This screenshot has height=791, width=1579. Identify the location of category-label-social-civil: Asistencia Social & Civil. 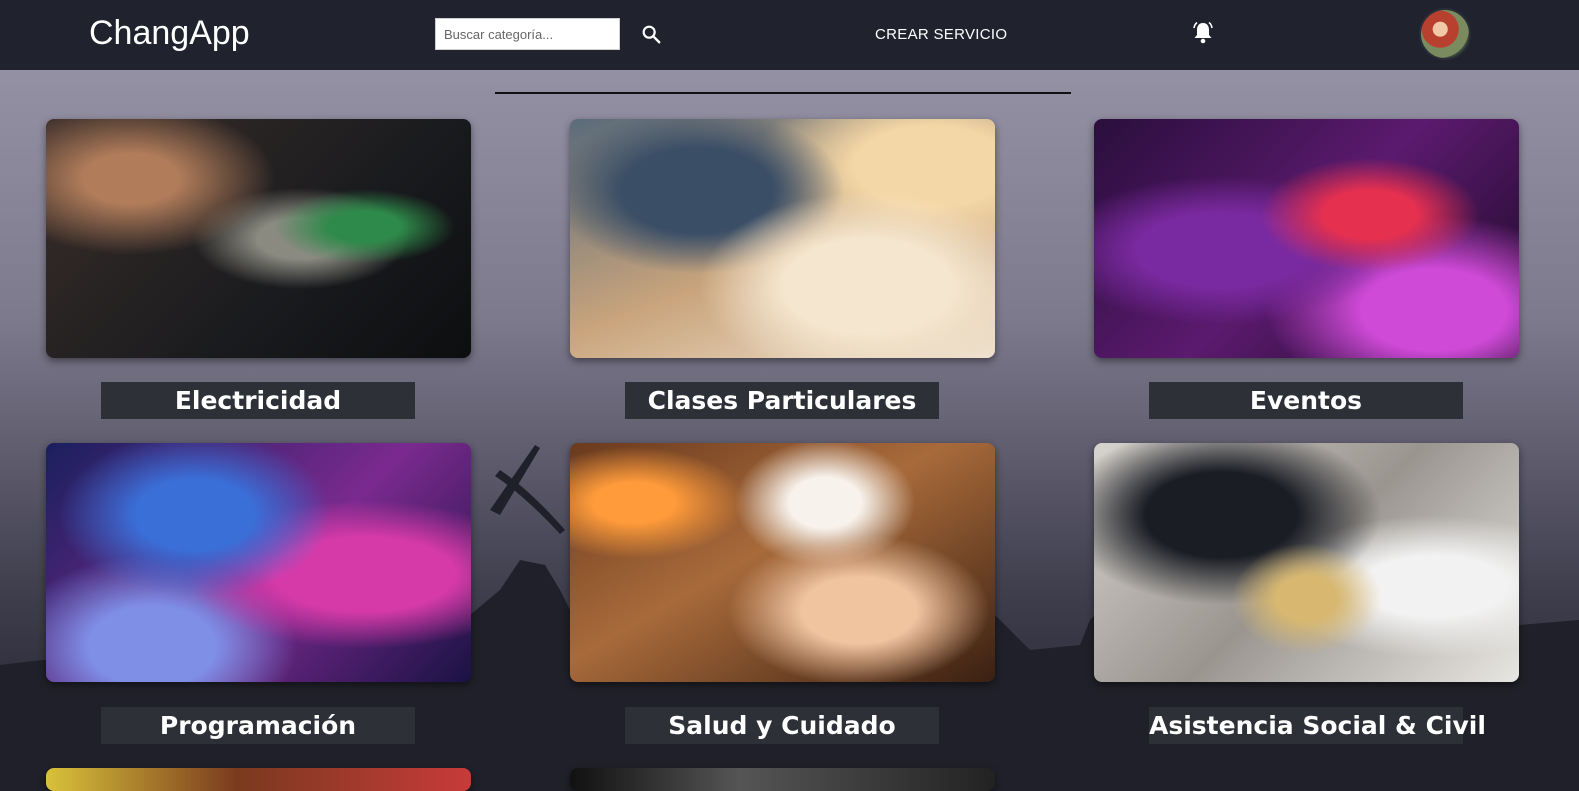
(1317, 725).